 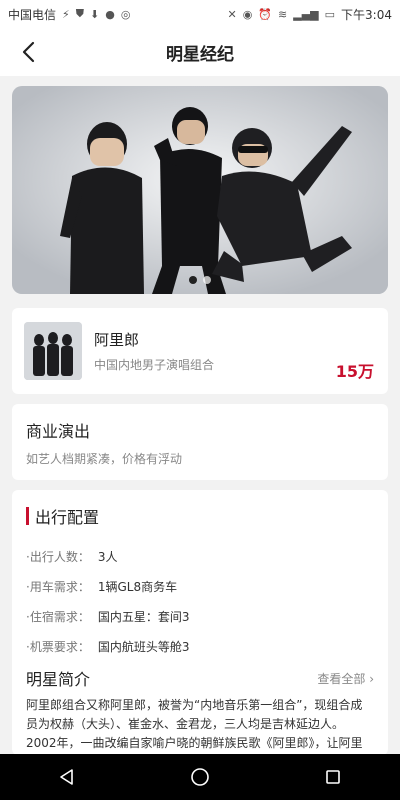 I want to click on config-row-label: ·用车需求：, so click(x=58, y=587).